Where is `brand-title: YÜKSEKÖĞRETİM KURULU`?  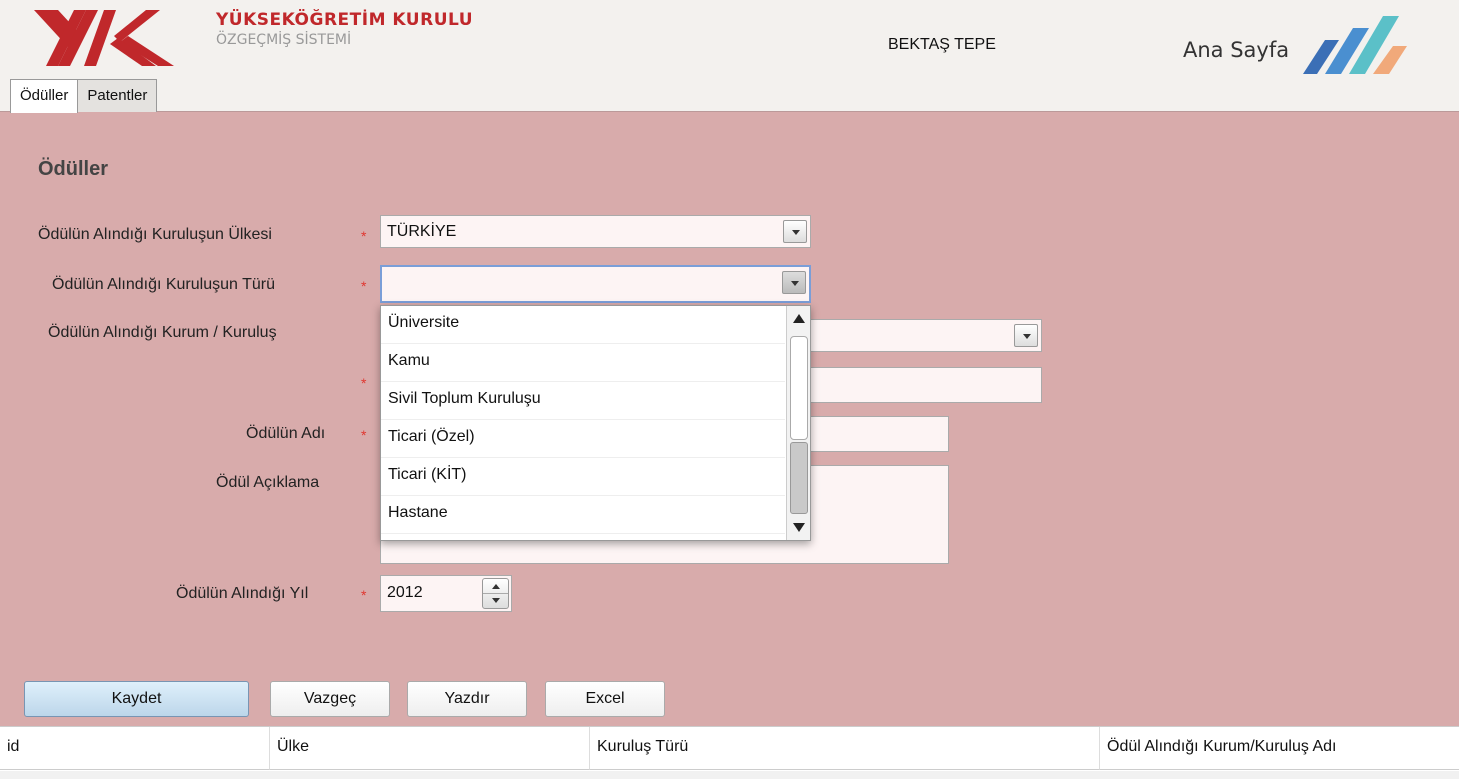 brand-title: YÜKSEKÖĞRETİM KURULU is located at coordinates (345, 20).